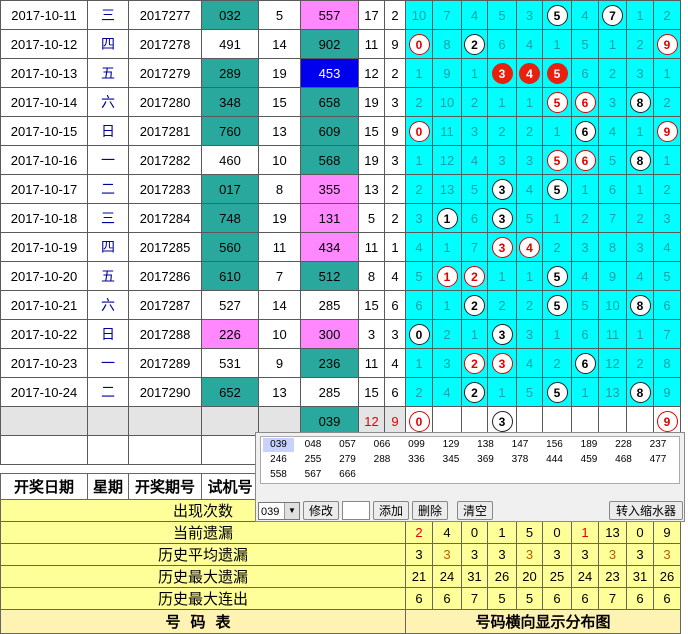  Describe the element at coordinates (395, 392) in the screenshot. I see `span-cell: 6` at that location.